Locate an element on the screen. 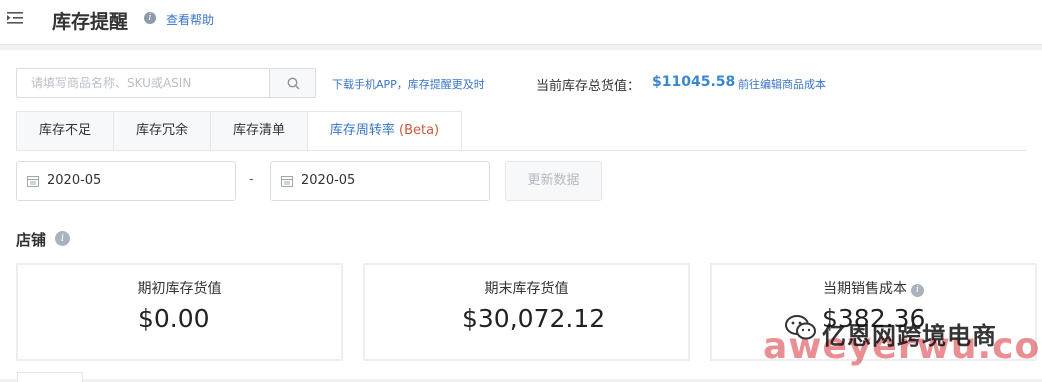  menu-collapse-icon is located at coordinates (15, 18).